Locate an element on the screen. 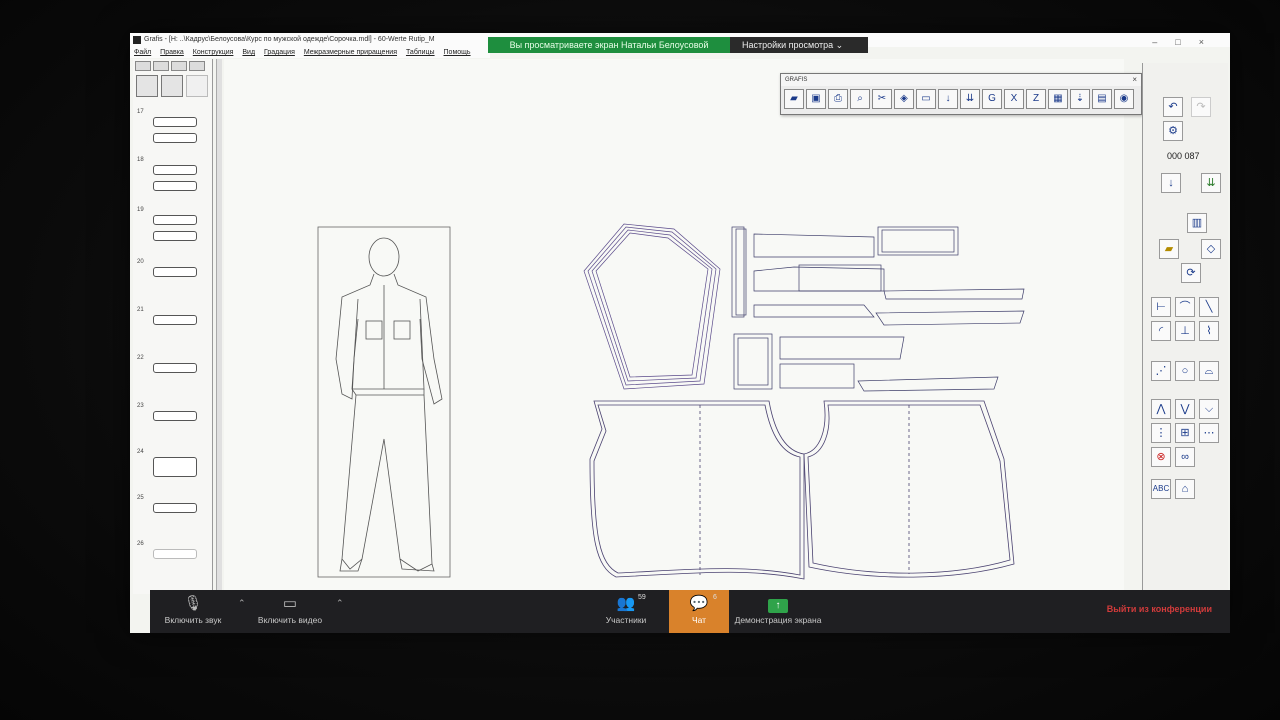 The height and width of the screenshot is (720, 1280). close-icon: × is located at coordinates (1134, 79).